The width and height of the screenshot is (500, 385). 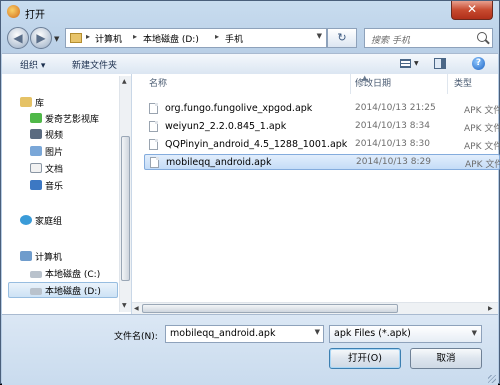 I want to click on filename-label: 文件名(N):, so click(x=136, y=337).